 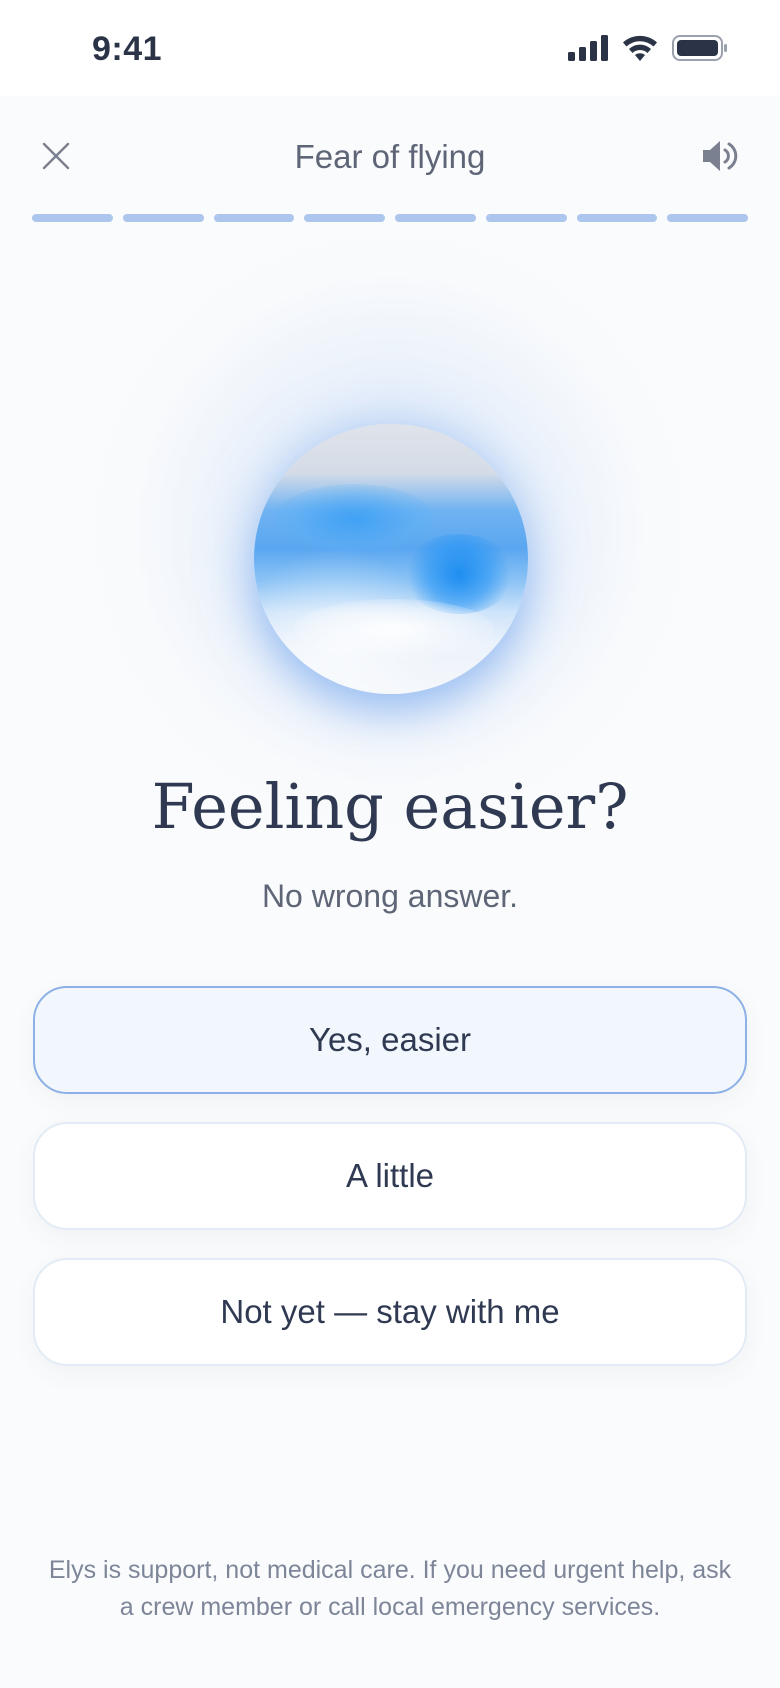 I want to click on sound-toggle-button, so click(x=720, y=158).